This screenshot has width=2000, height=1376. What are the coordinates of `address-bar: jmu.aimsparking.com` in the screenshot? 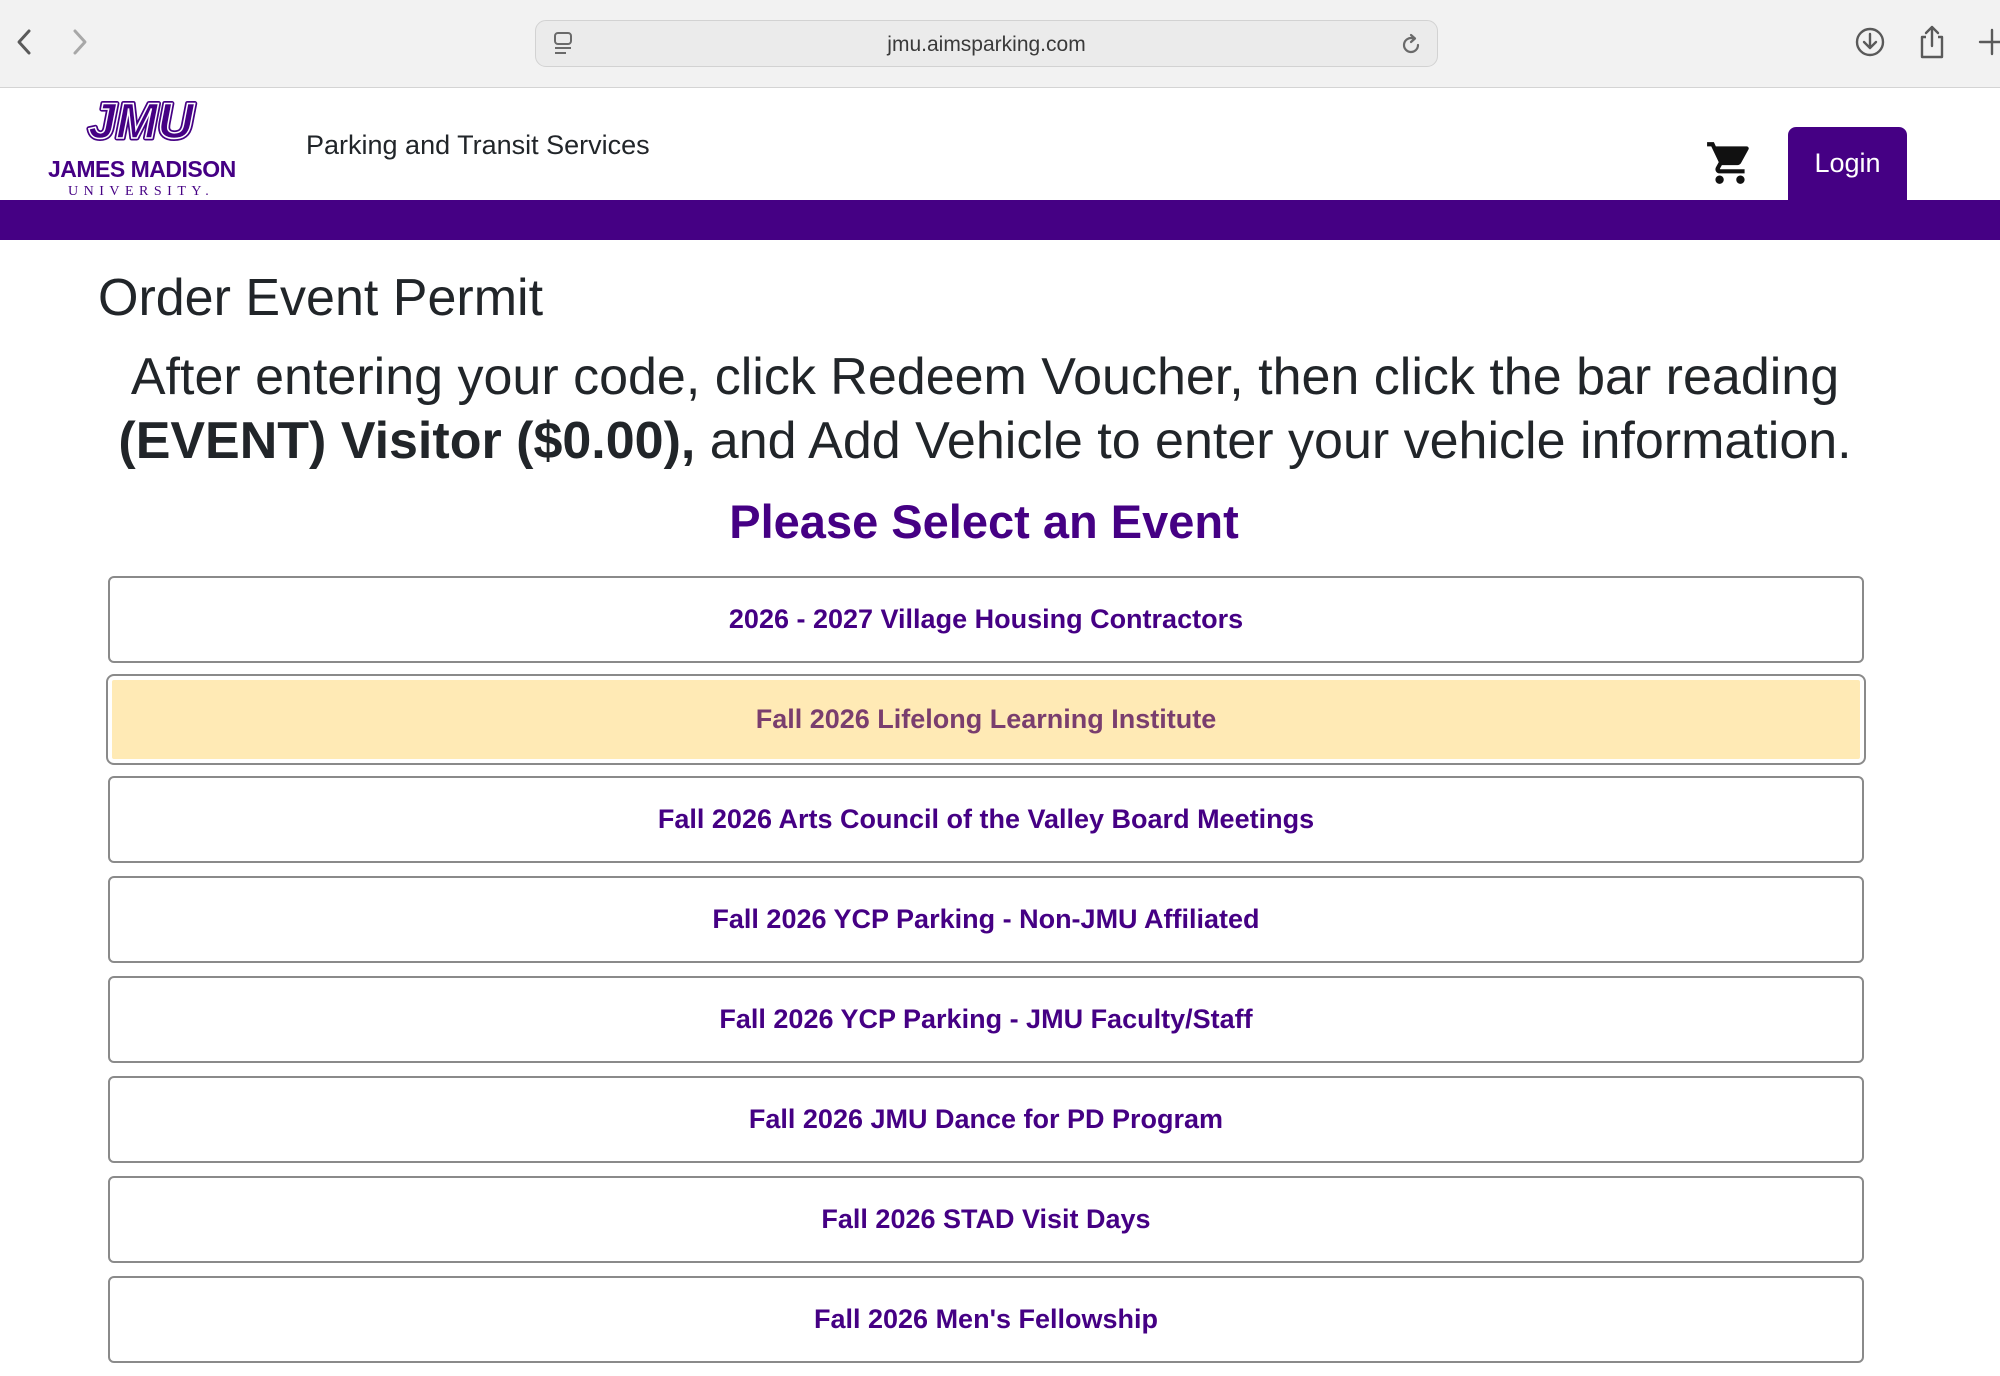 It's located at (986, 43).